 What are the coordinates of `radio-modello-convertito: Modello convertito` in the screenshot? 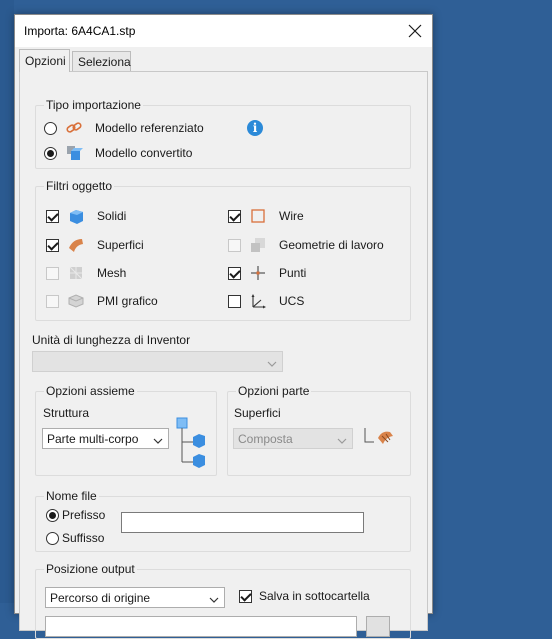 It's located at (118, 153).